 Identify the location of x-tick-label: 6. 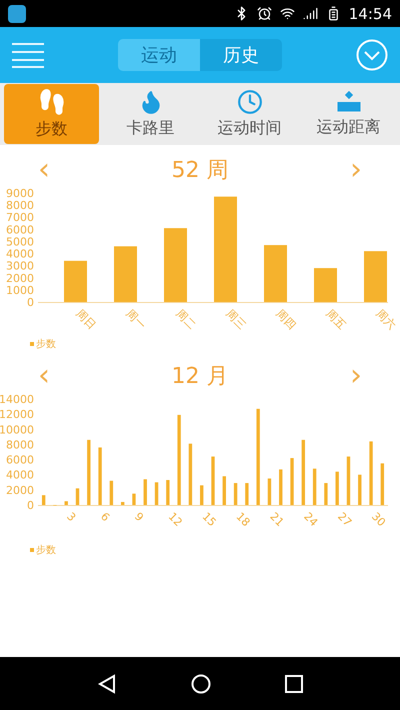
(105, 517).